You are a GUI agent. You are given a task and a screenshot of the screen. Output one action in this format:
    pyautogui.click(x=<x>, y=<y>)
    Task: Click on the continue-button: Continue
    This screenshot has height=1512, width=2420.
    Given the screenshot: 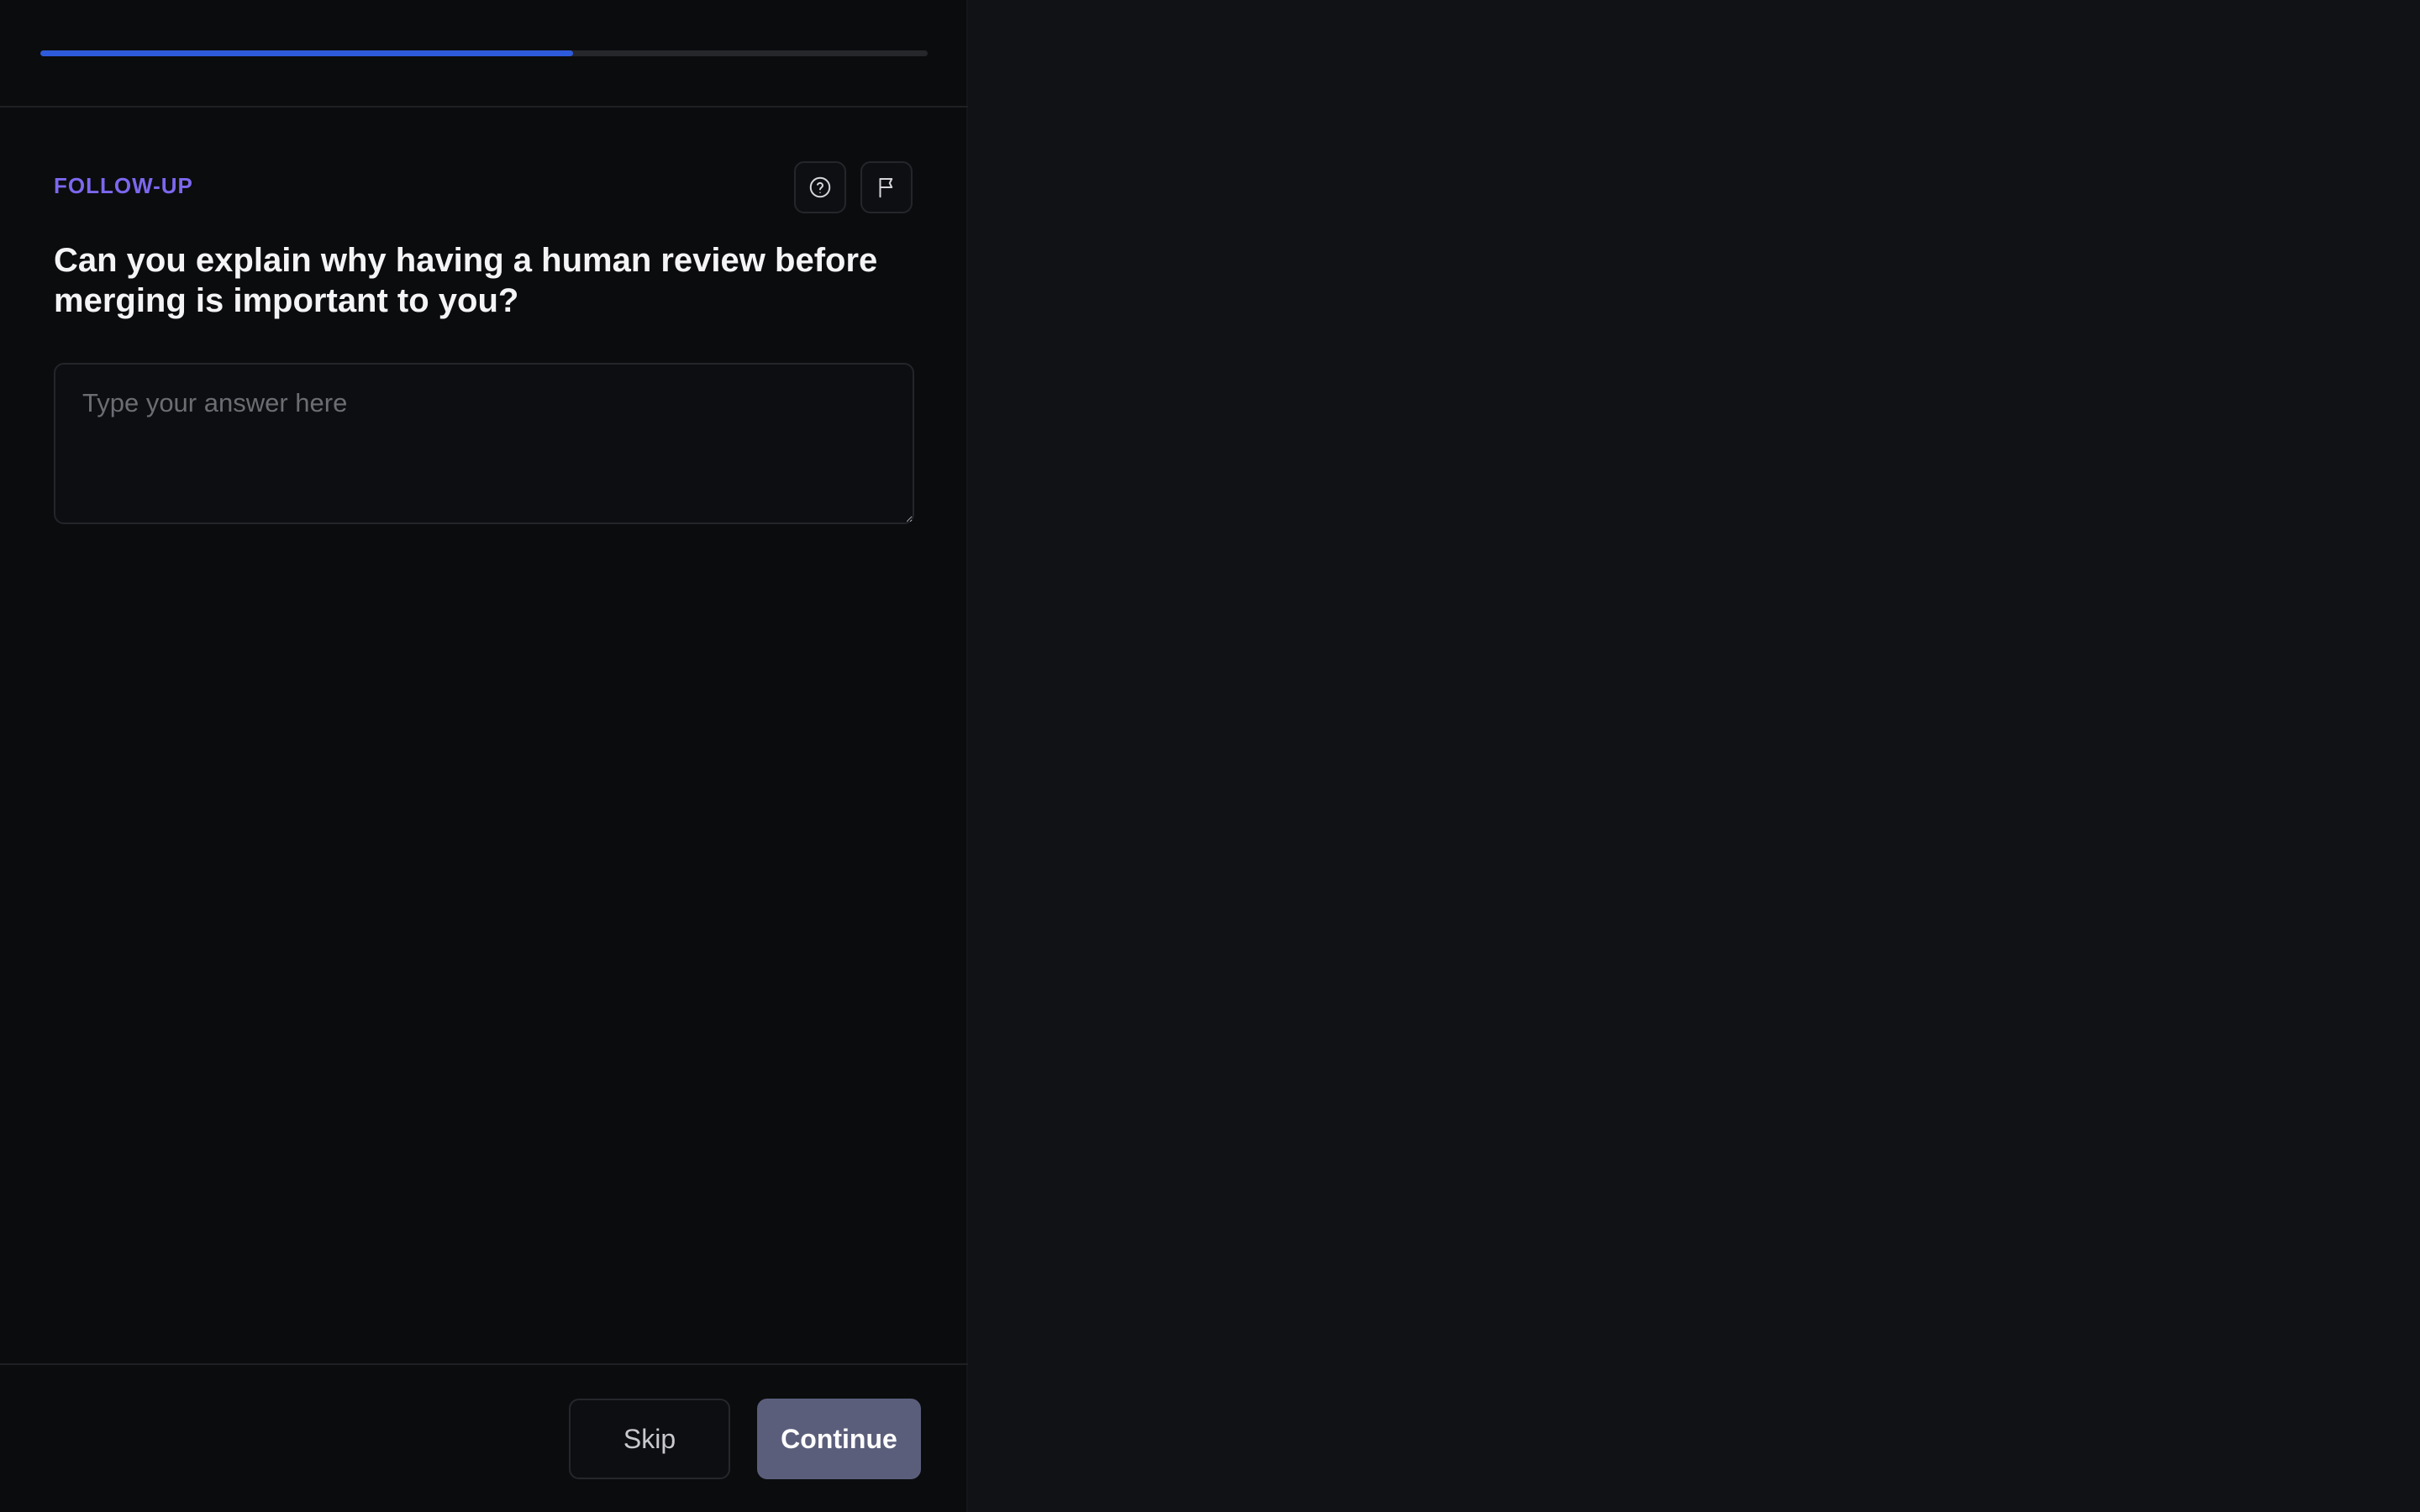 What is the action you would take?
    pyautogui.click(x=839, y=1439)
    